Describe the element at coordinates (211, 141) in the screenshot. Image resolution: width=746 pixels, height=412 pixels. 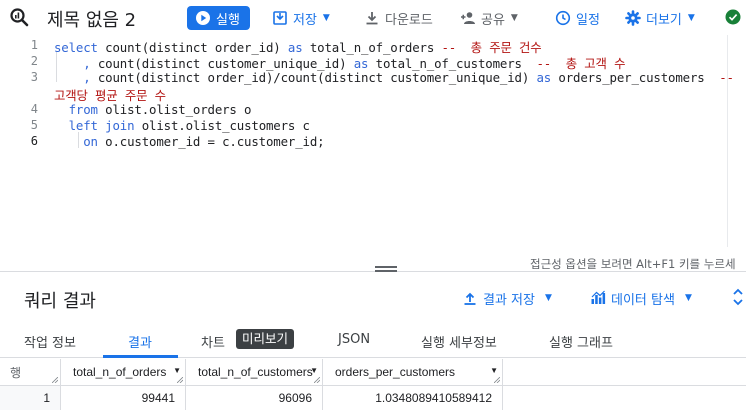
I see `sql-text: o.customer_id = c.customer_id;` at that location.